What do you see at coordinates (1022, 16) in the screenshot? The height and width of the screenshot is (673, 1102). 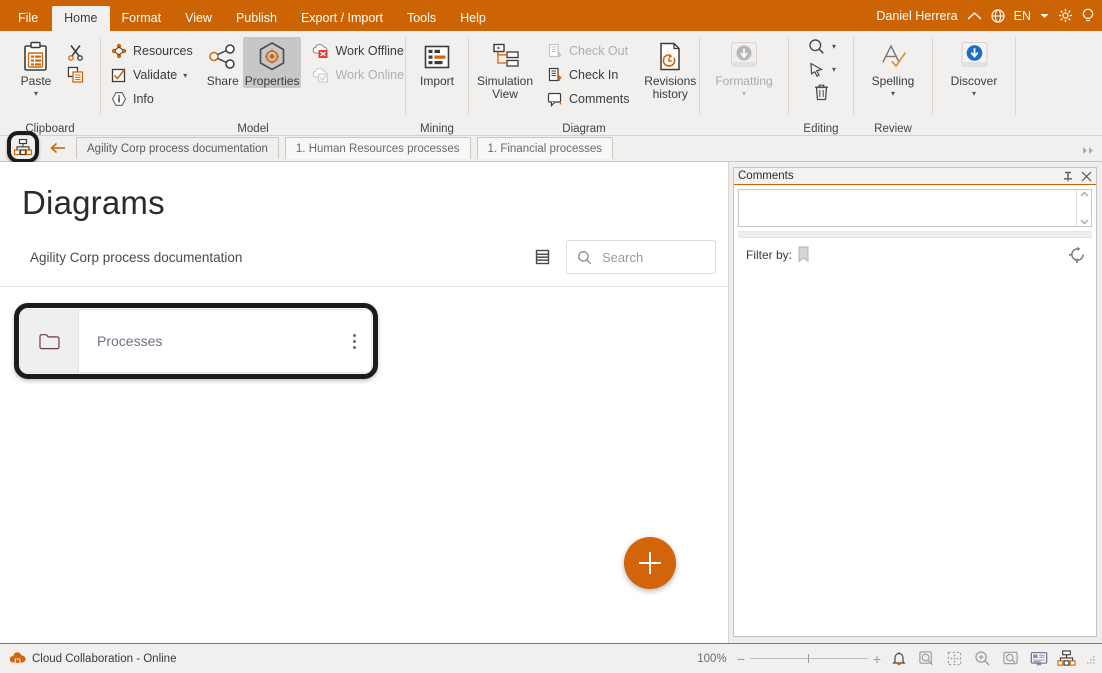 I see `language-label: EN` at bounding box center [1022, 16].